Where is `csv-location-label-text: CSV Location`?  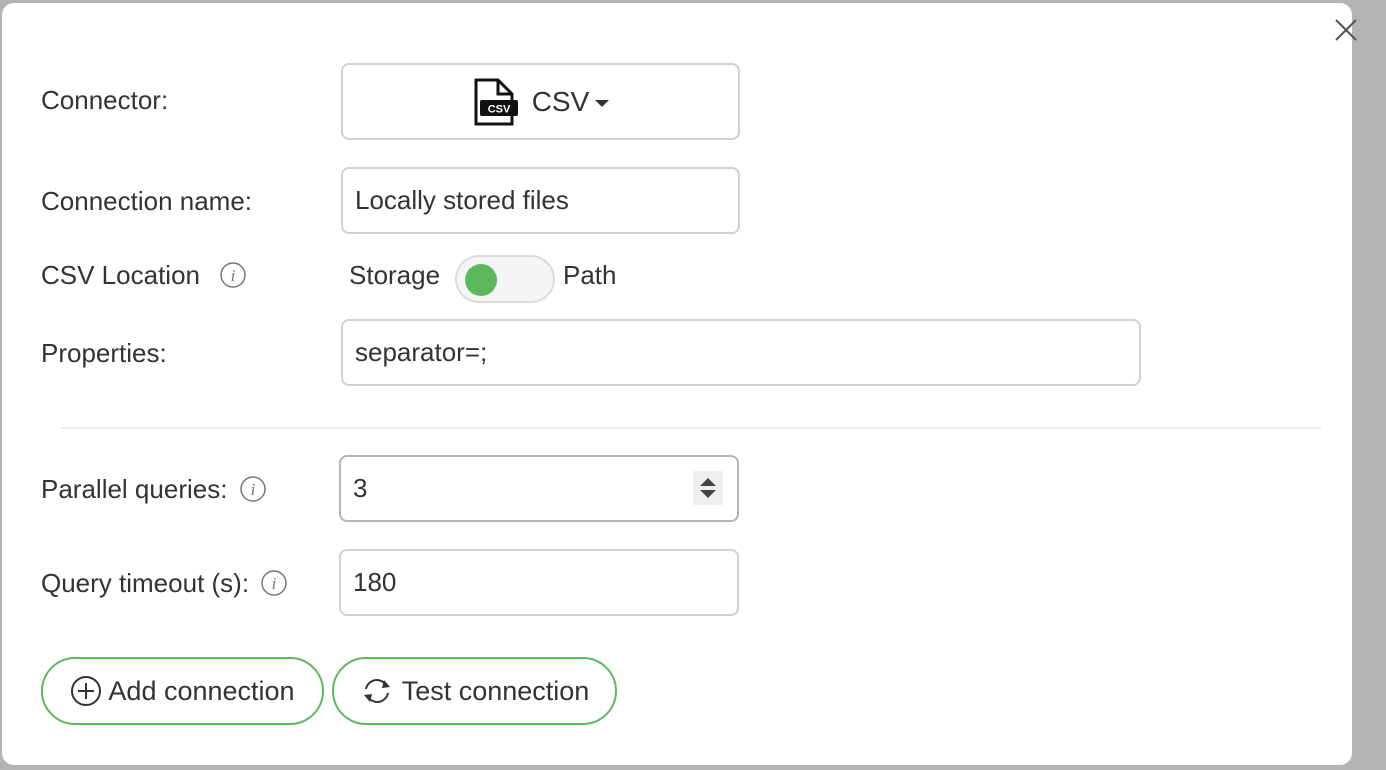 csv-location-label-text: CSV Location is located at coordinates (120, 275).